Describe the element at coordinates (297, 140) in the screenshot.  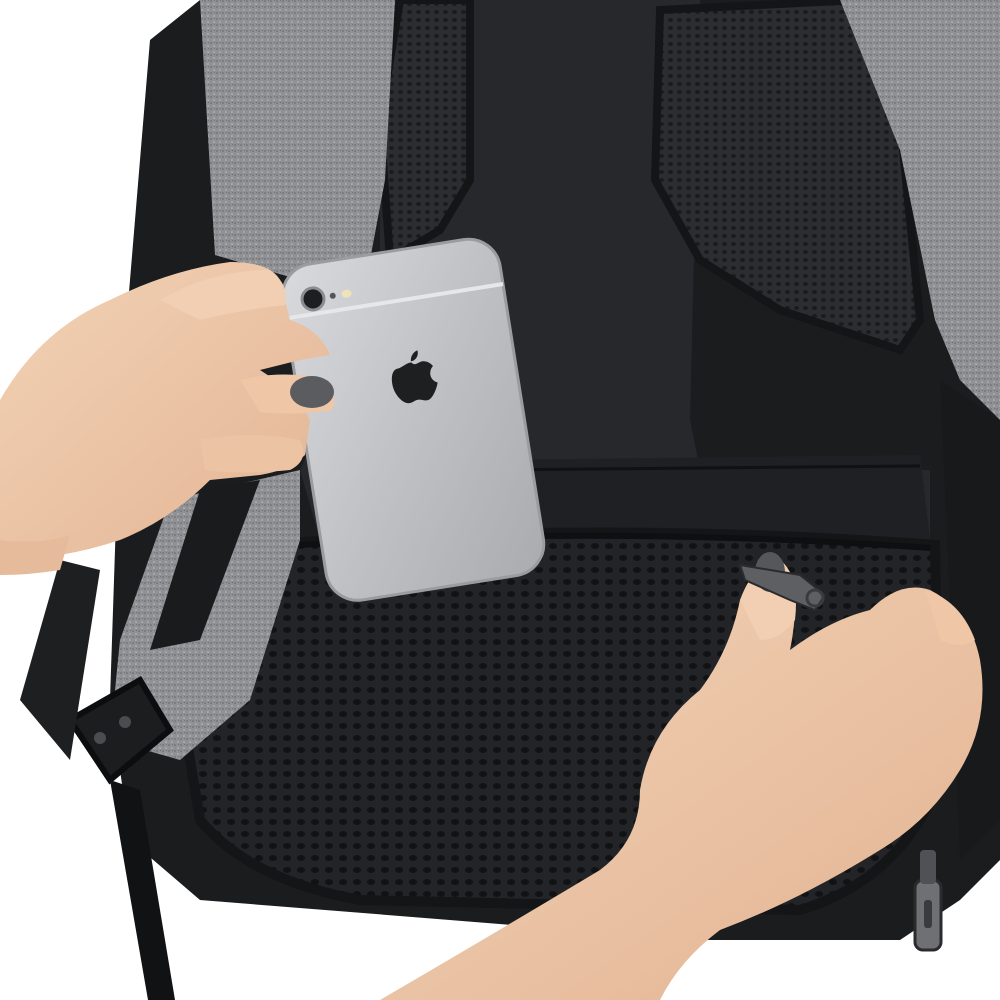
I see `shoulder-strap-left-upper` at that location.